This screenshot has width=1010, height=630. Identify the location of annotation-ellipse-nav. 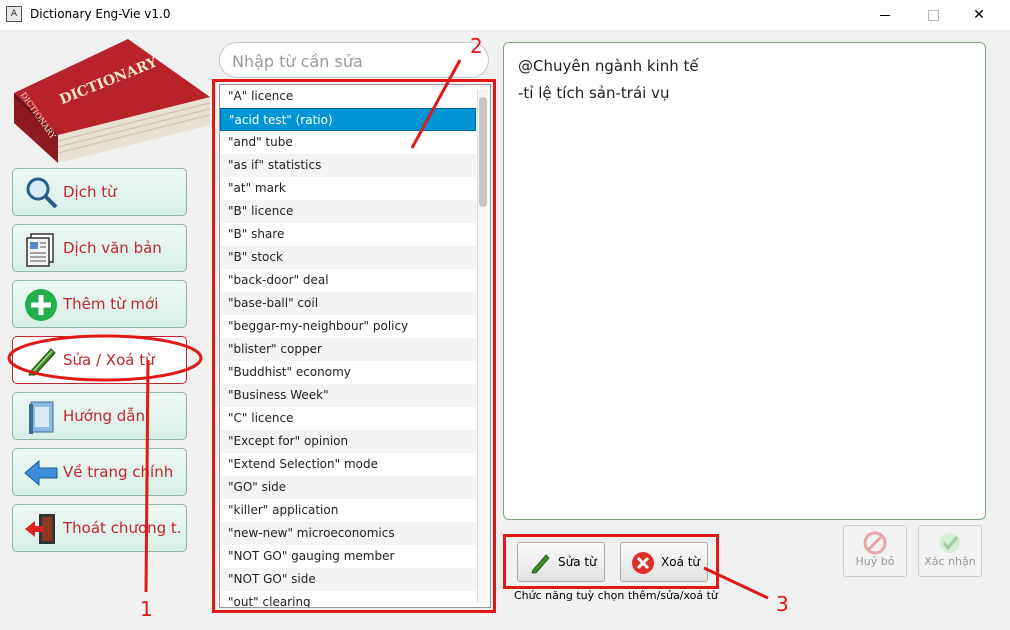
(105, 358).